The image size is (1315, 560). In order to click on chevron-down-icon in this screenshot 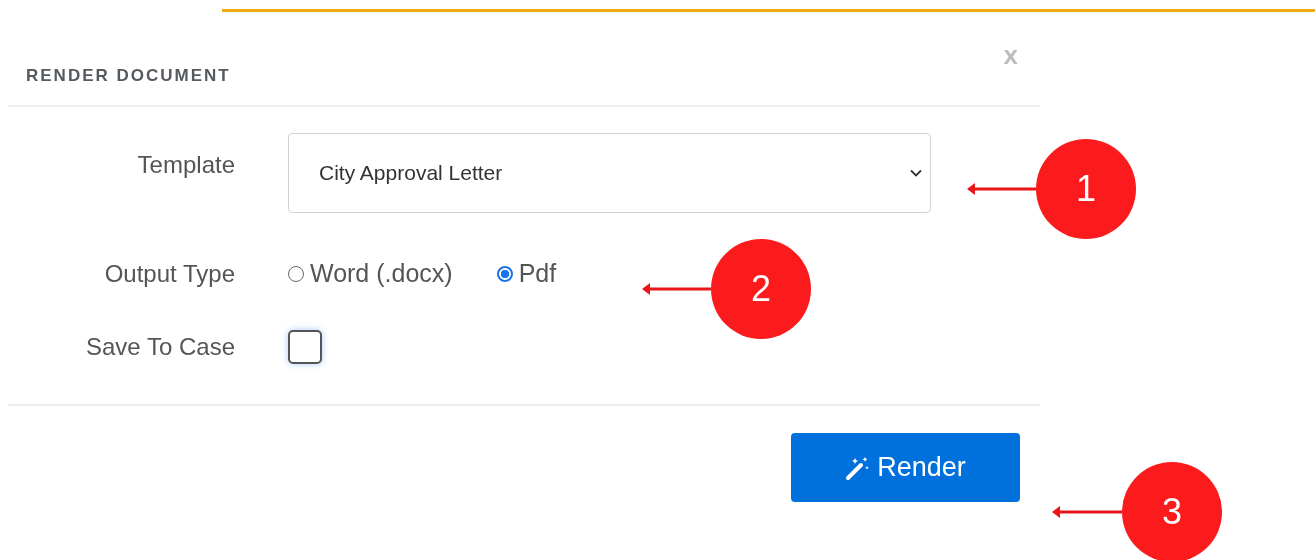, I will do `click(916, 173)`.